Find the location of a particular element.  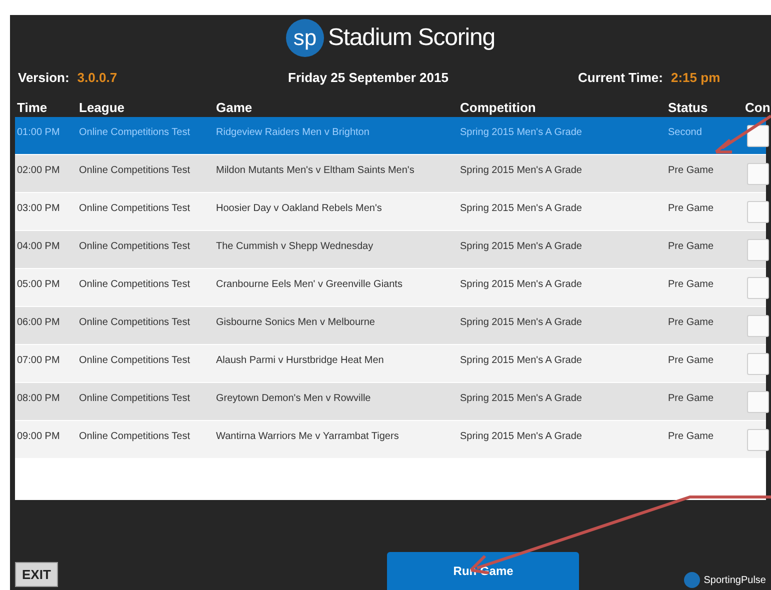

table-cell: 07:00 PM is located at coordinates (38, 360).